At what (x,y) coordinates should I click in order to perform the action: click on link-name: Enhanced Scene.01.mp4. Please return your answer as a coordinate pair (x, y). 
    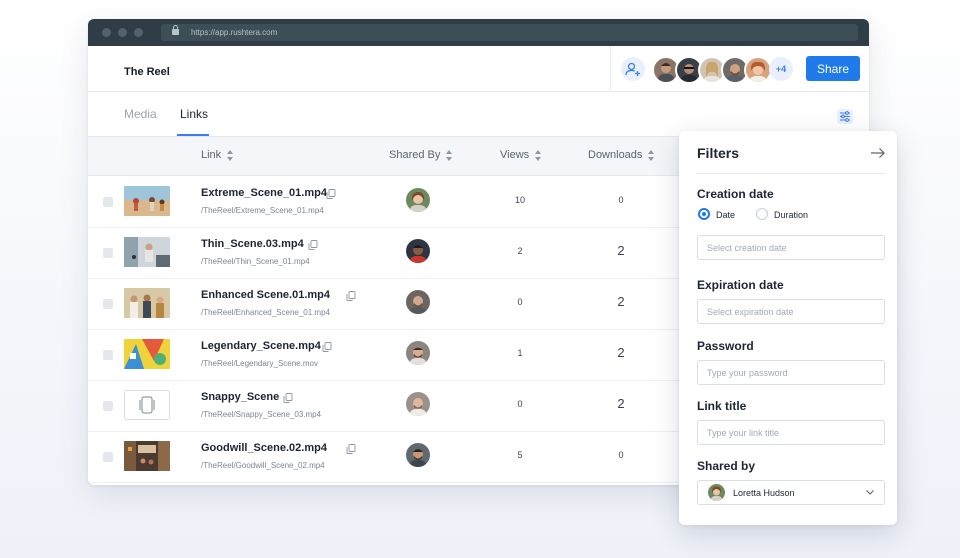
    Looking at the image, I should click on (265, 295).